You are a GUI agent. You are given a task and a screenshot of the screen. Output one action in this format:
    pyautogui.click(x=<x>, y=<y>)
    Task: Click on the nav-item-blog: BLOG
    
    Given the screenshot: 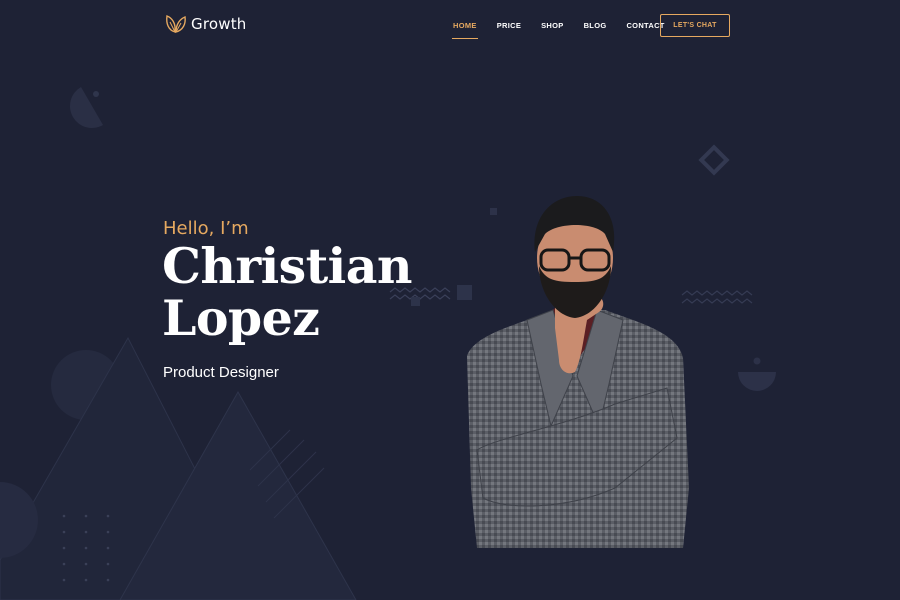 What is the action you would take?
    pyautogui.click(x=595, y=25)
    